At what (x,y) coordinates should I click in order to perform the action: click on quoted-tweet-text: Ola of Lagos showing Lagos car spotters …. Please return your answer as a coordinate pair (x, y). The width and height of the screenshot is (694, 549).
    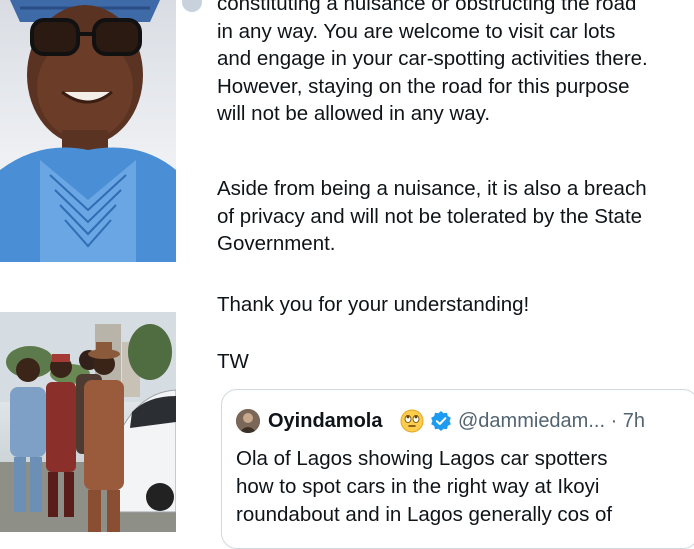
    Looking at the image, I should click on (424, 486).